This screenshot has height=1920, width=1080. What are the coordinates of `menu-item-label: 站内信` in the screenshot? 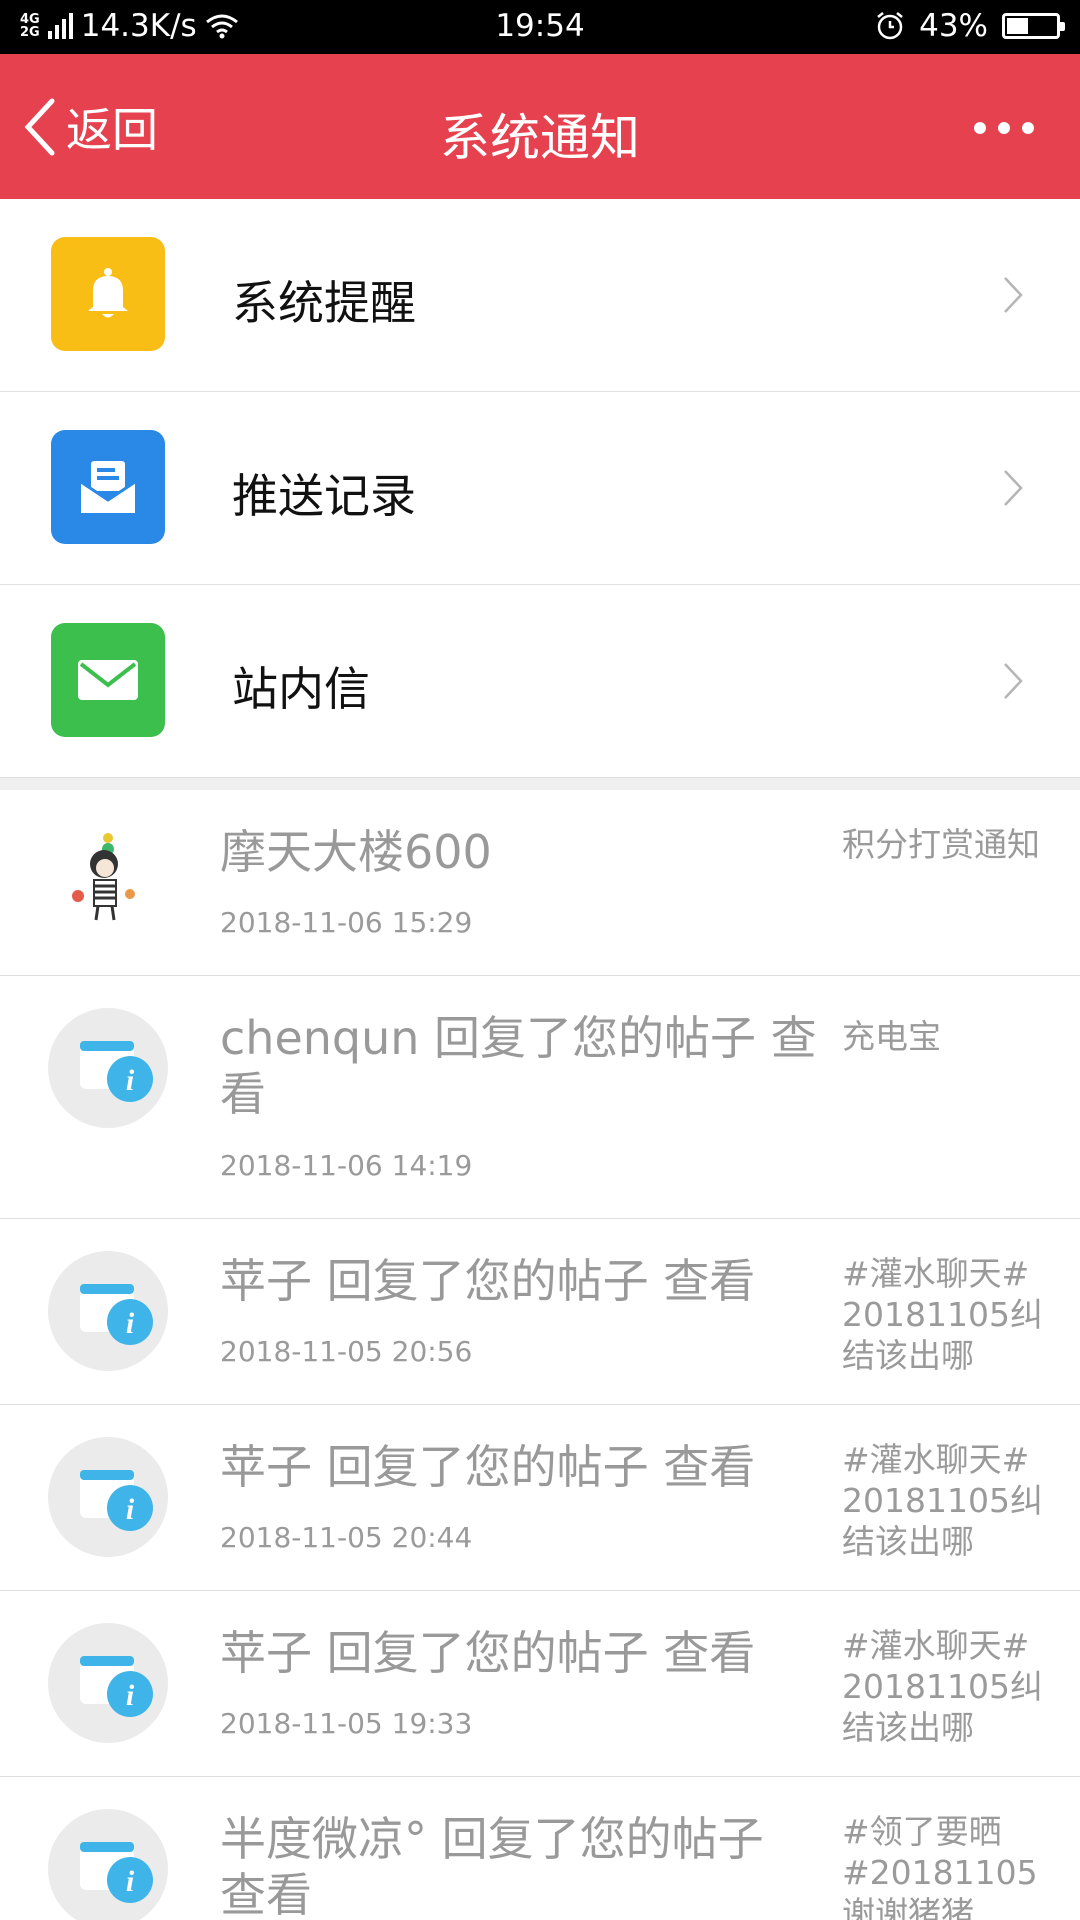 It's located at (301, 689).